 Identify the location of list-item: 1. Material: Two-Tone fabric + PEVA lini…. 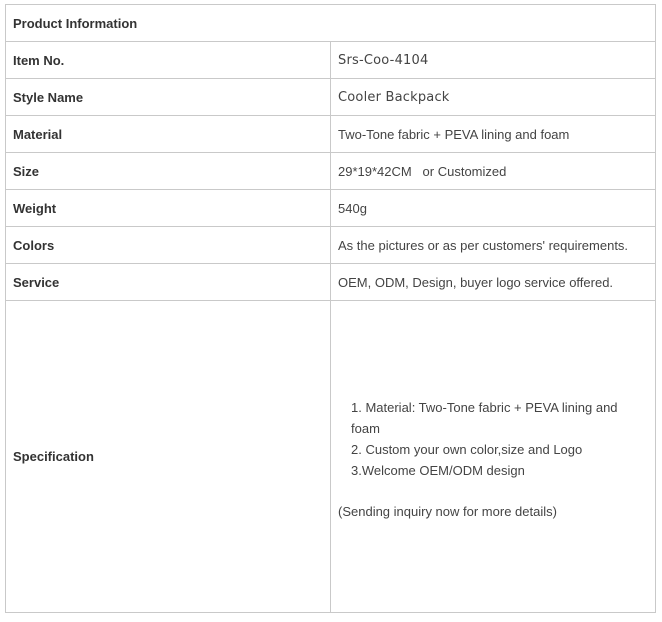
(484, 418).